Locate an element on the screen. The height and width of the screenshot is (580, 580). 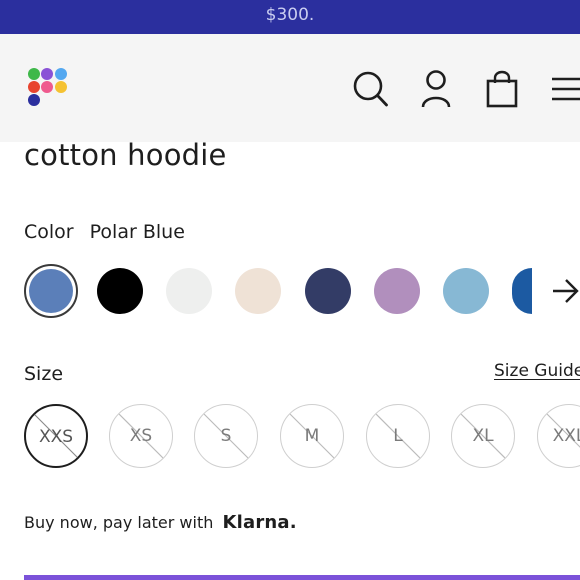
size-option-s: S is located at coordinates (226, 436).